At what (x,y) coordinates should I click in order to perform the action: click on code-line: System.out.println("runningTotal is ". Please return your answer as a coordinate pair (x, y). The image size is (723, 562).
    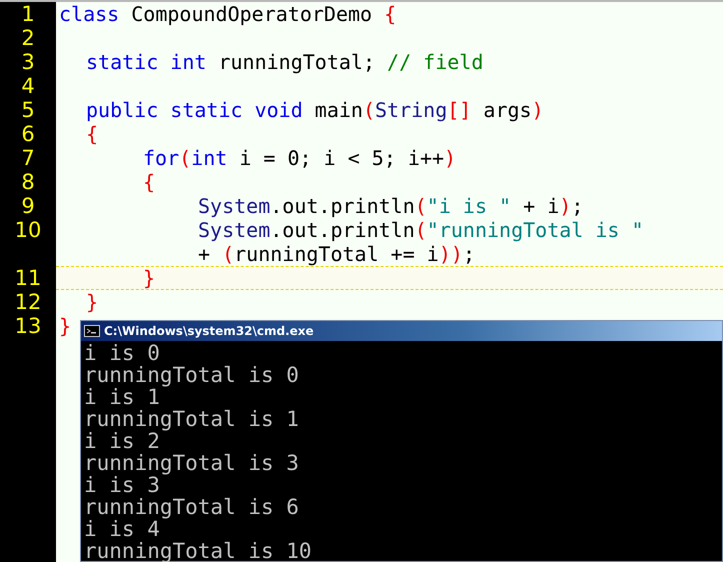
    Looking at the image, I should click on (421, 230).